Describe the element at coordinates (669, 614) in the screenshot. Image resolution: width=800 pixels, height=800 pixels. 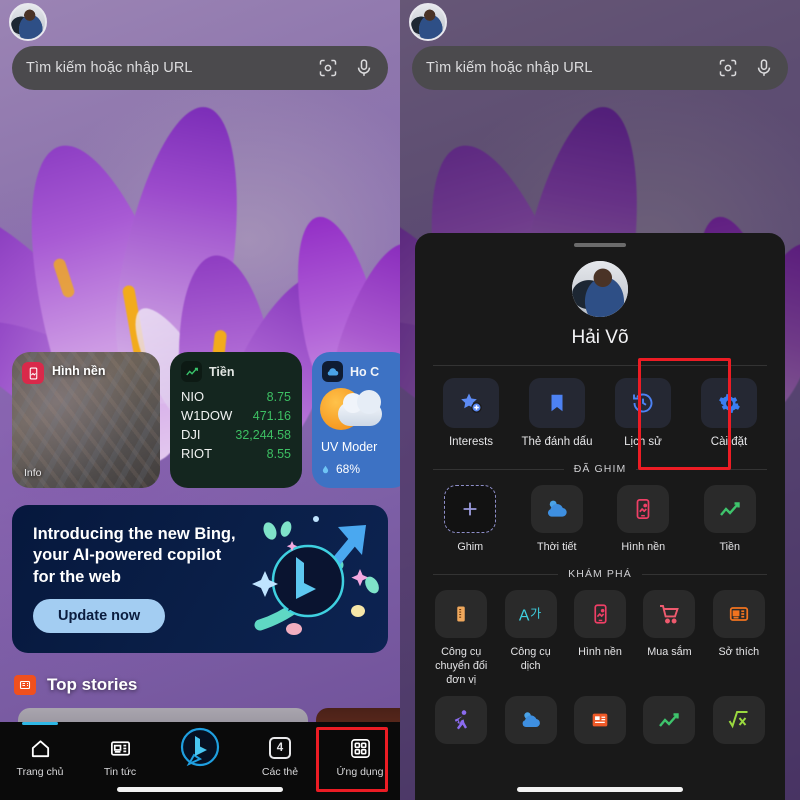
I see `shopping-cart-icon` at that location.